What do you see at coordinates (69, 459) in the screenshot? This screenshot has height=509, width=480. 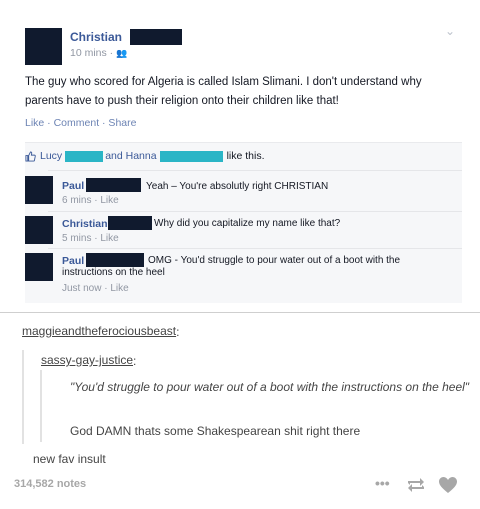 I see `reply-text: new fav insult` at bounding box center [69, 459].